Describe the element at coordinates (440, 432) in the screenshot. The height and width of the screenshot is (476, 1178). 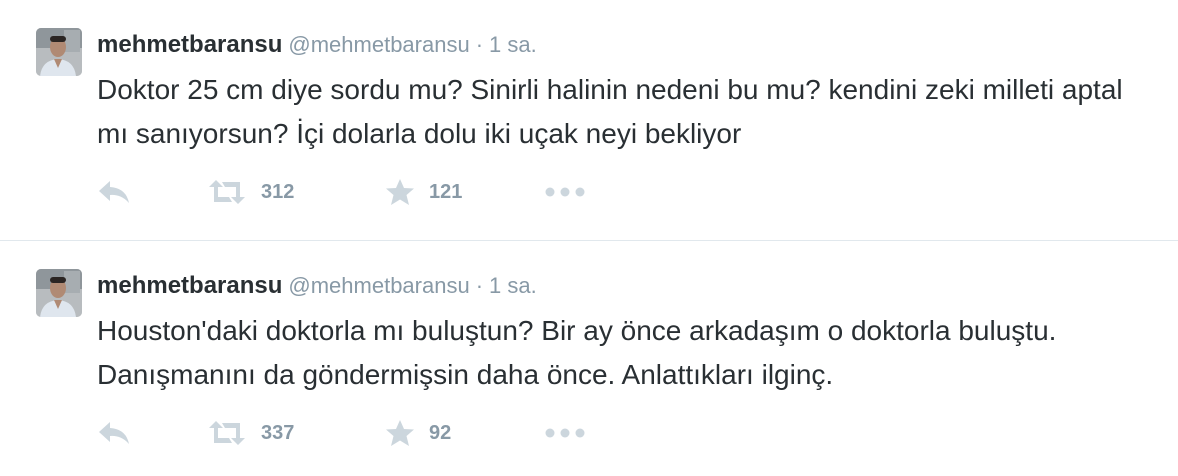
I see `favorite-count: 92` at that location.